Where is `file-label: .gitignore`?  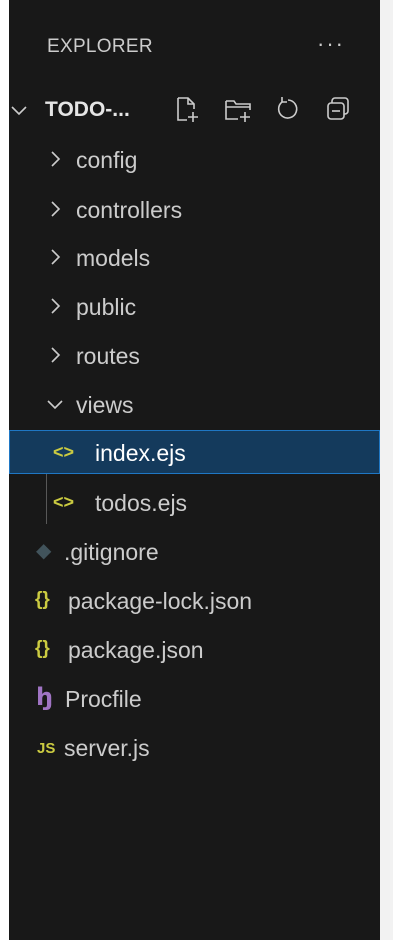 file-label: .gitignore is located at coordinates (111, 552).